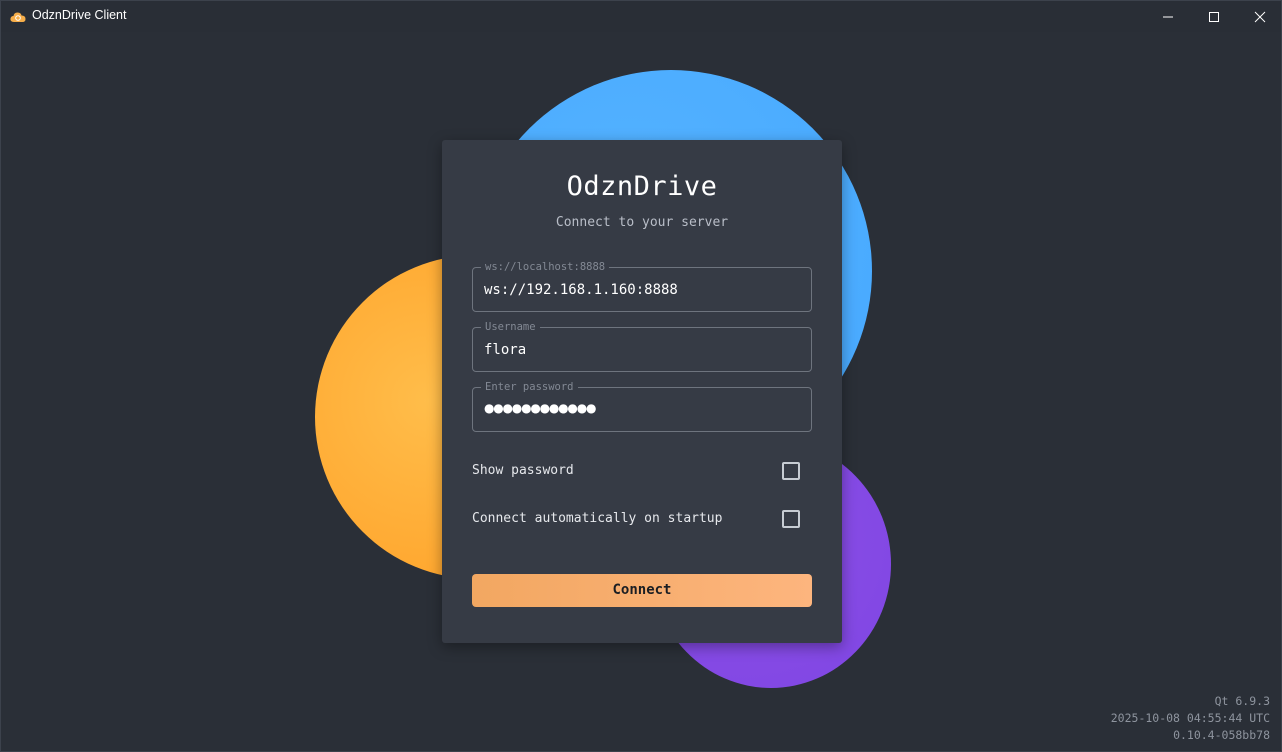 The width and height of the screenshot is (1282, 752). I want to click on cloud-icon, so click(18, 16).